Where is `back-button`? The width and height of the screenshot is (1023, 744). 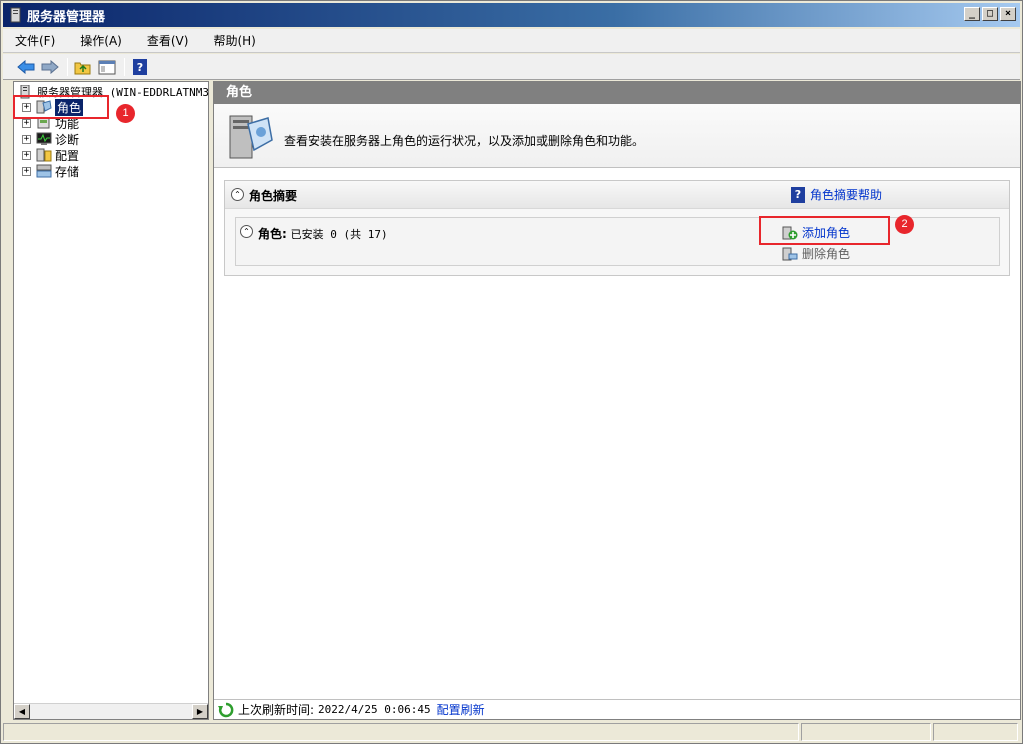
back-button is located at coordinates (26, 67).